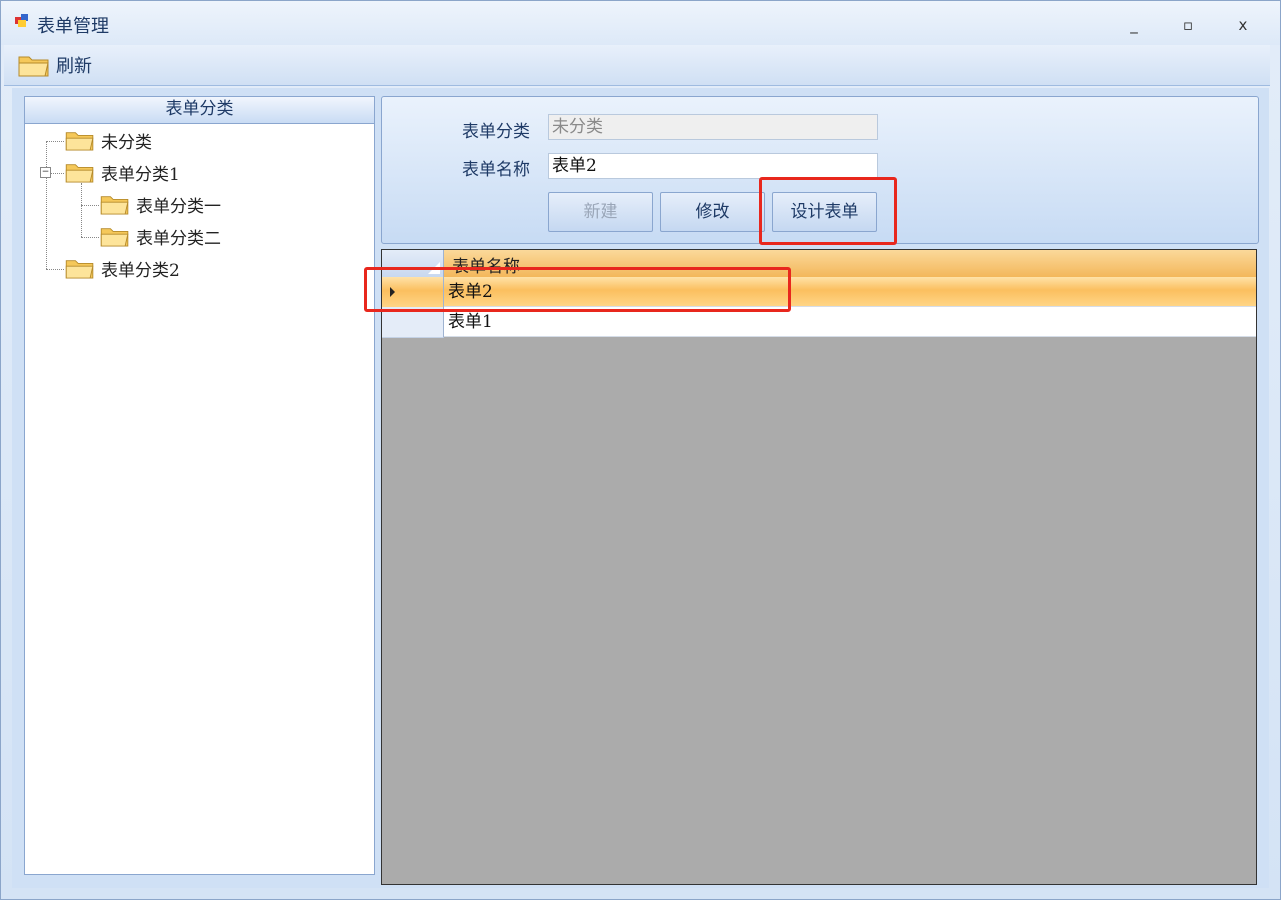 The width and height of the screenshot is (1281, 900). I want to click on category-field: 未分类, so click(713, 127).